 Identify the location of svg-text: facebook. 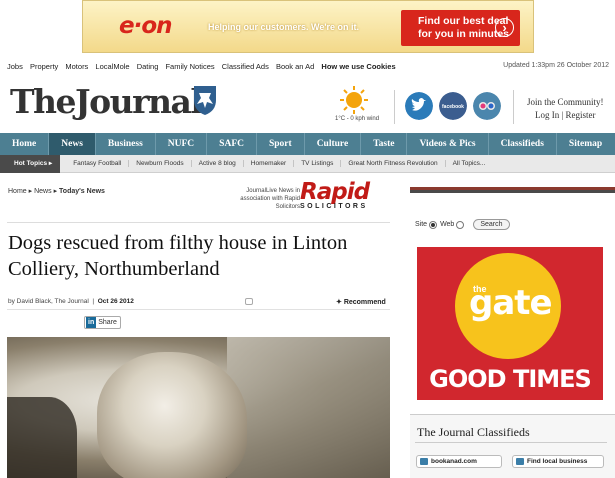
(453, 107).